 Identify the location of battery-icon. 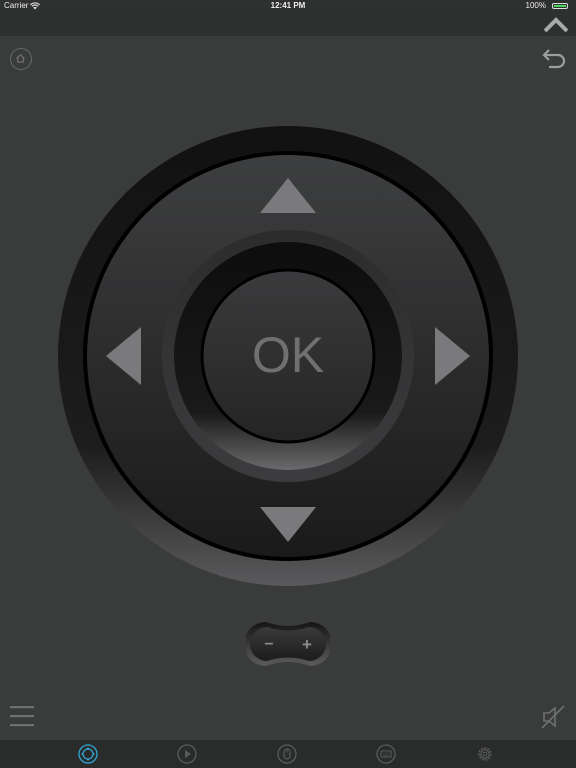
(560, 6).